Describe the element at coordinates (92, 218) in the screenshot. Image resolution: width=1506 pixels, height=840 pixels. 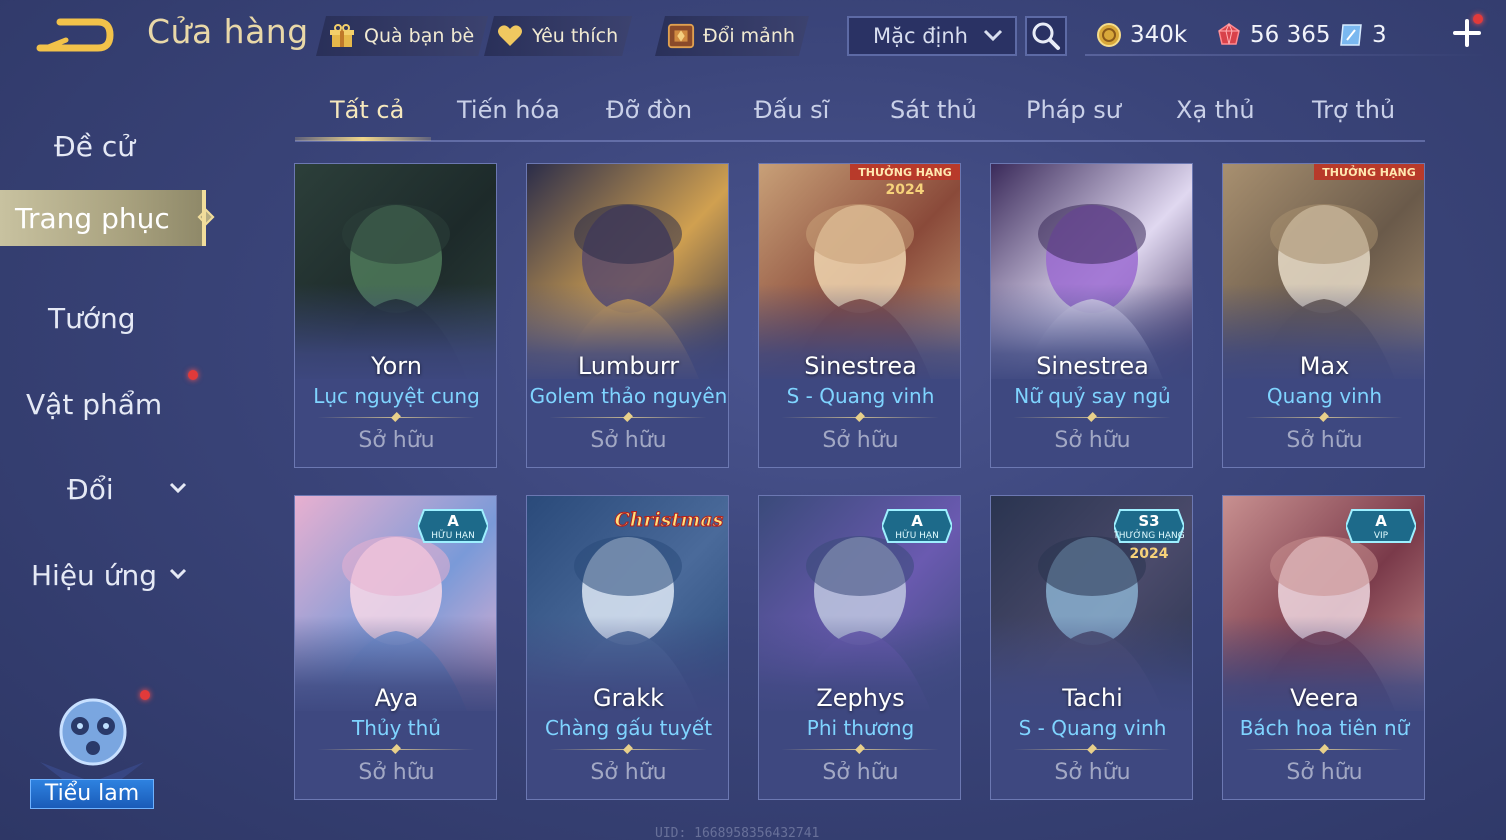
I see `sidebar-item-label: Trang phục` at that location.